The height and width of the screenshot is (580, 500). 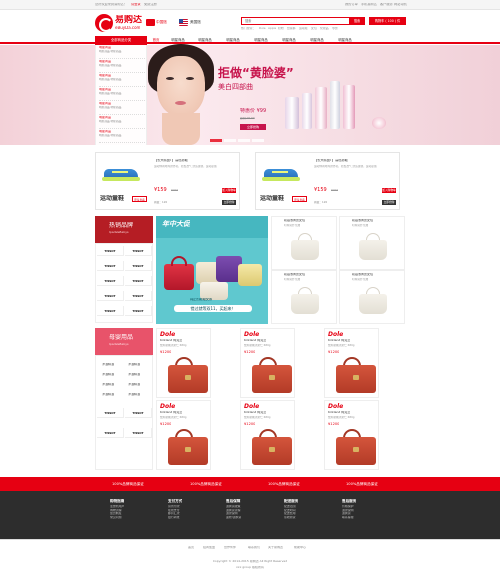 What do you see at coordinates (156, 40) in the screenshot?
I see `nav-home: 首页` at bounding box center [156, 40].